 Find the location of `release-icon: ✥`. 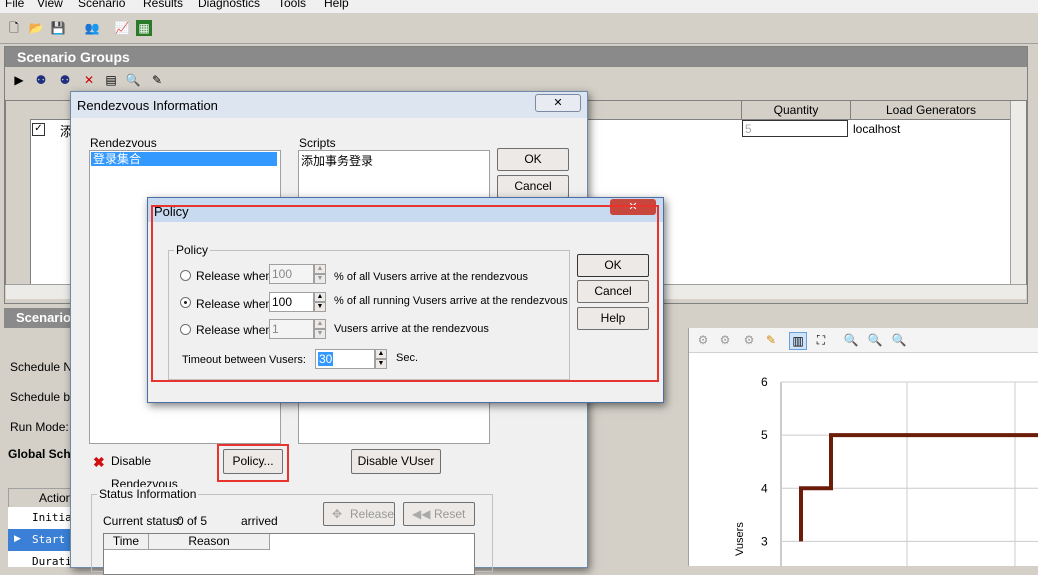

release-icon: ✥ is located at coordinates (337, 514).